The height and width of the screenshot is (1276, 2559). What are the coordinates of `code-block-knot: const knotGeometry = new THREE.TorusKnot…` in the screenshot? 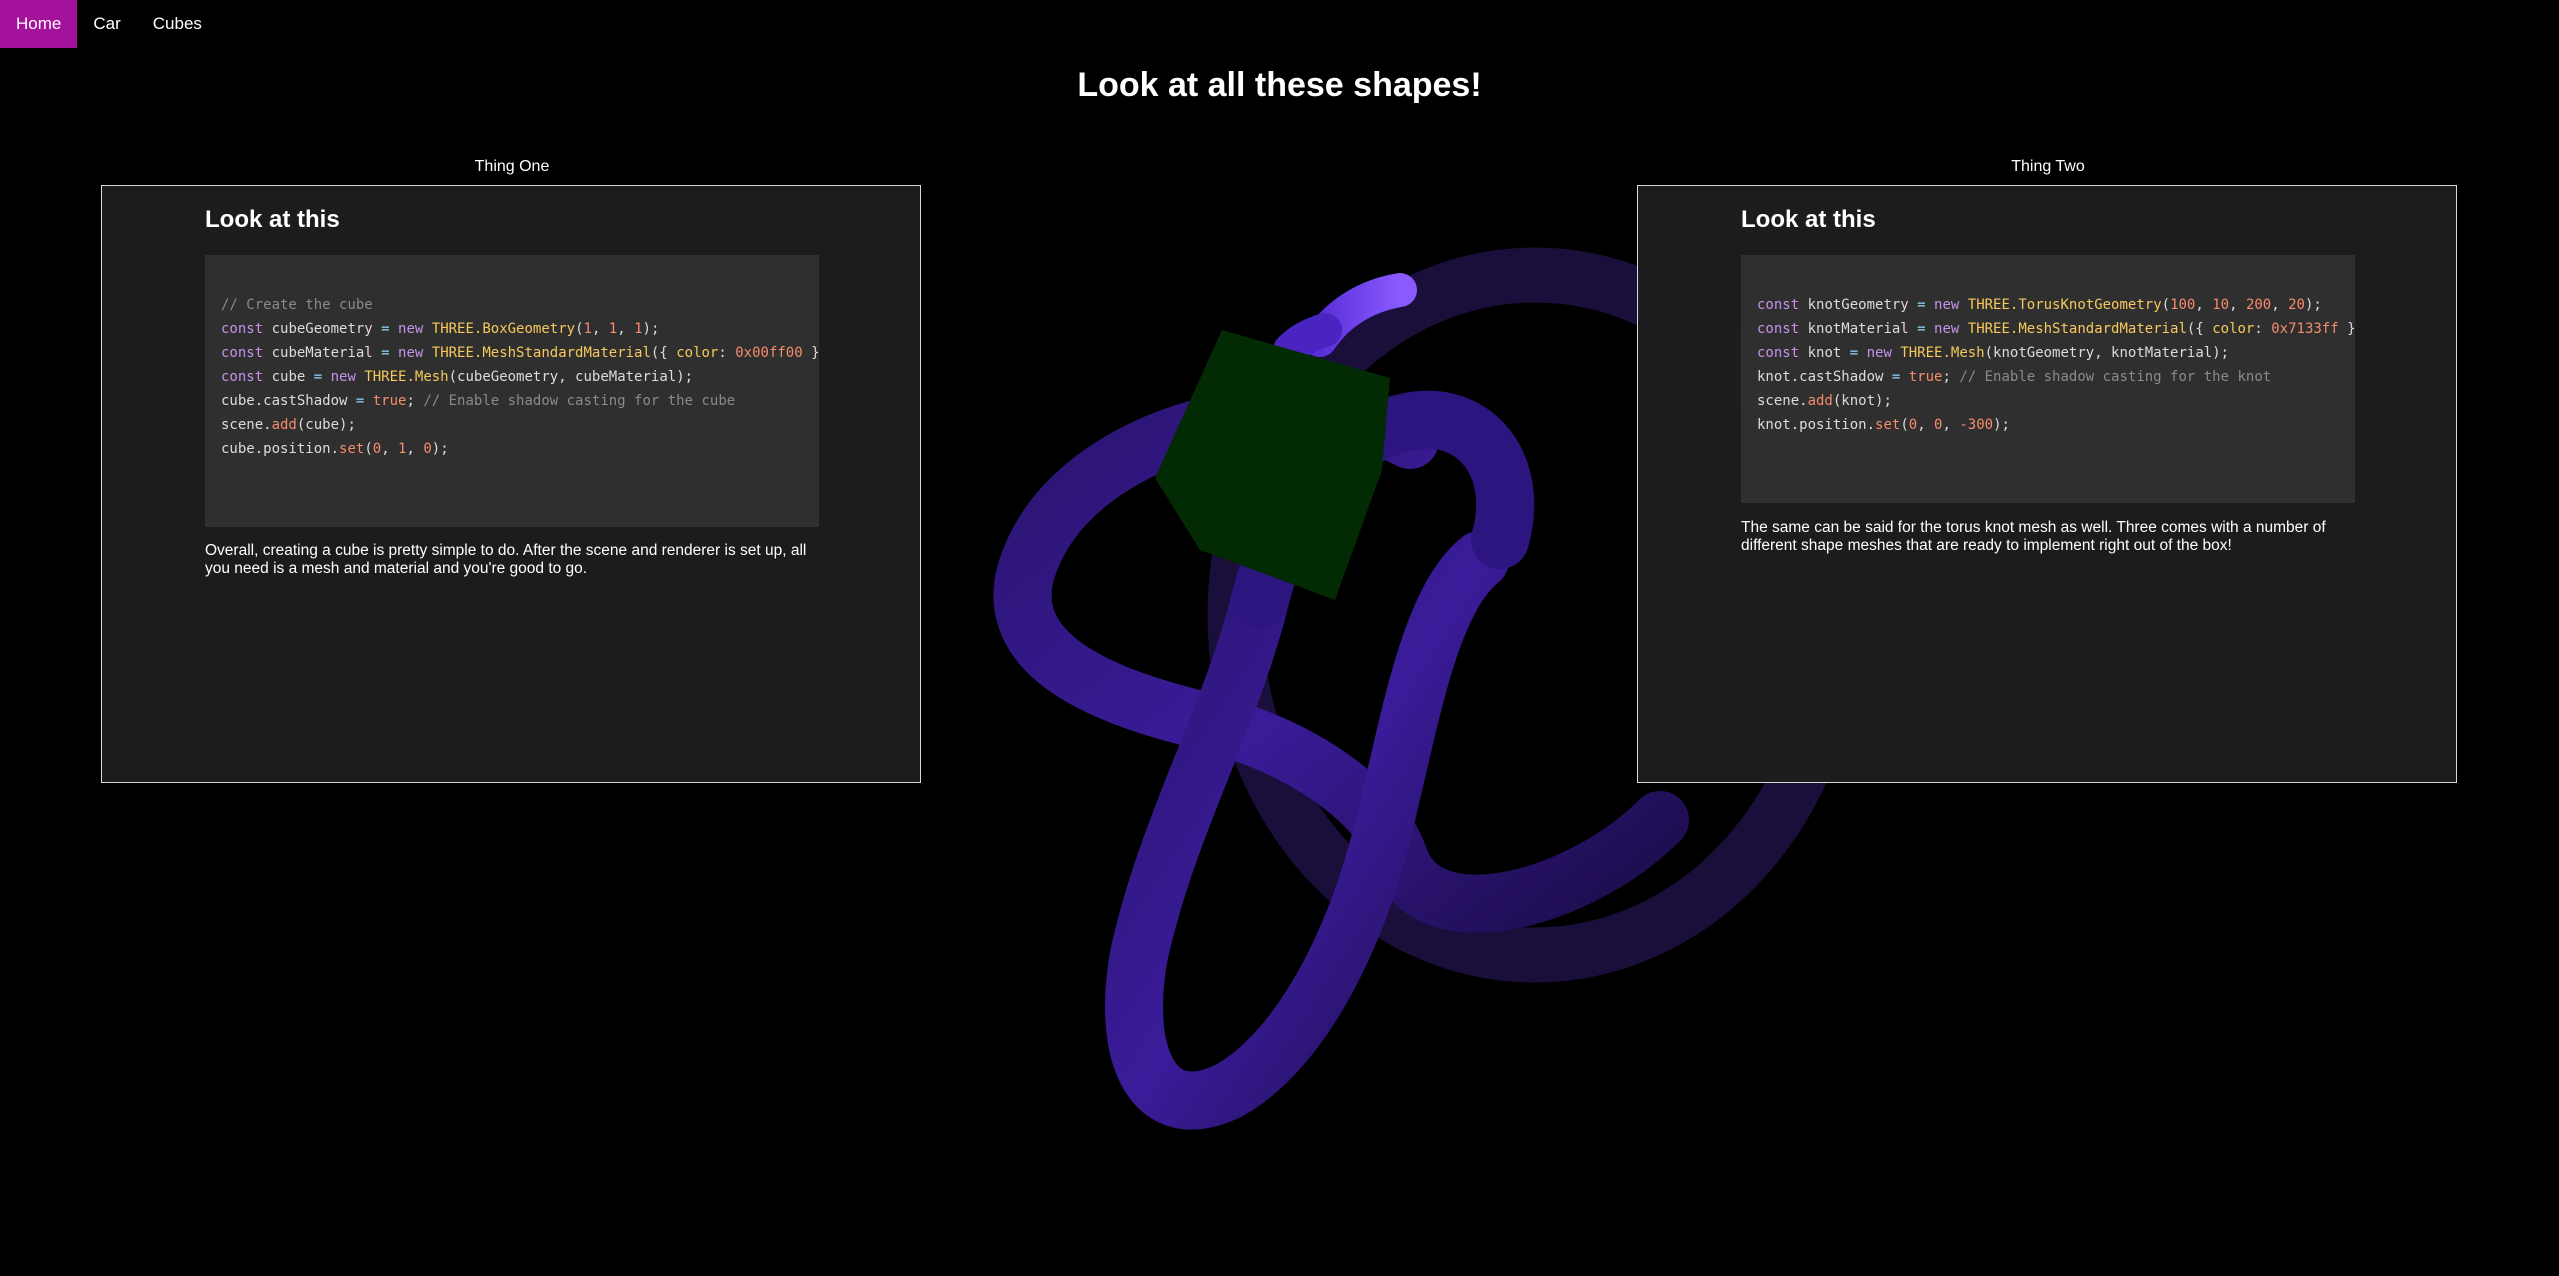 It's located at (2048, 379).